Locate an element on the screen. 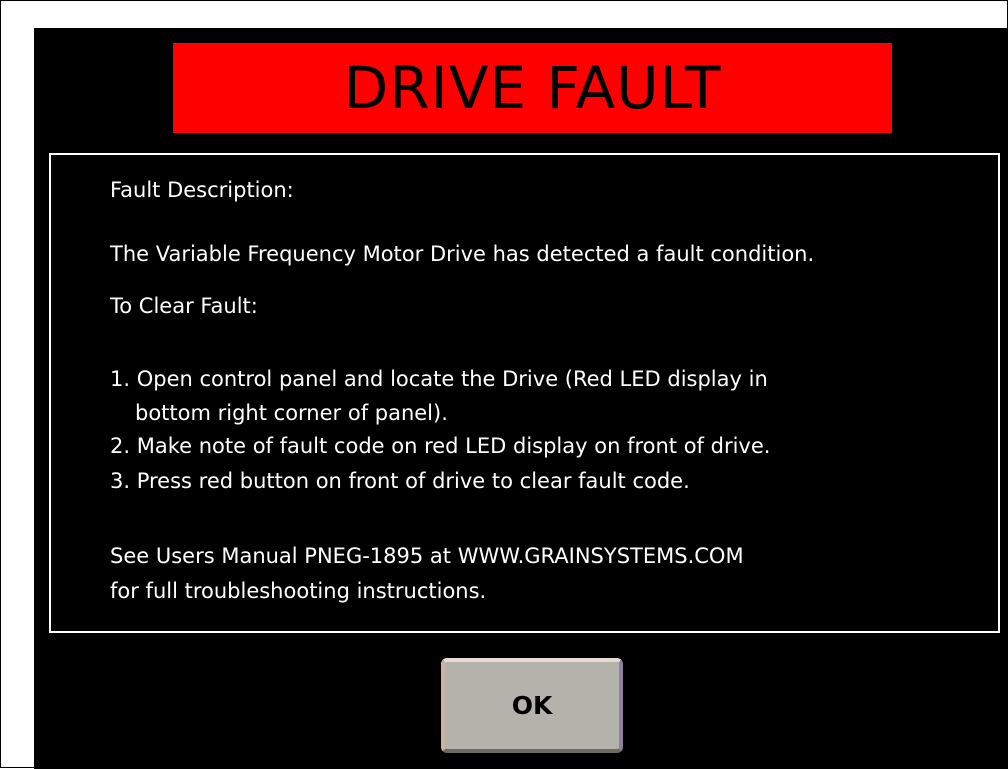  fault-description-heading: Fault Description: is located at coordinates (202, 190).